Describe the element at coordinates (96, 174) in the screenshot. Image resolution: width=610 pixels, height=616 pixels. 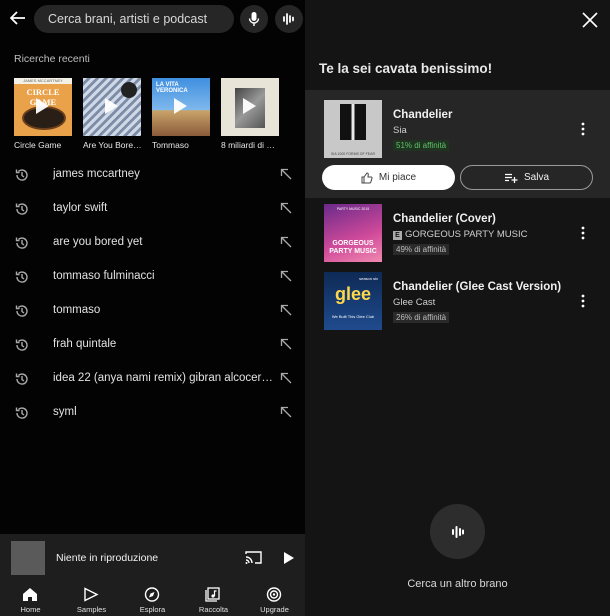
I see `history-text: james mccartney` at that location.